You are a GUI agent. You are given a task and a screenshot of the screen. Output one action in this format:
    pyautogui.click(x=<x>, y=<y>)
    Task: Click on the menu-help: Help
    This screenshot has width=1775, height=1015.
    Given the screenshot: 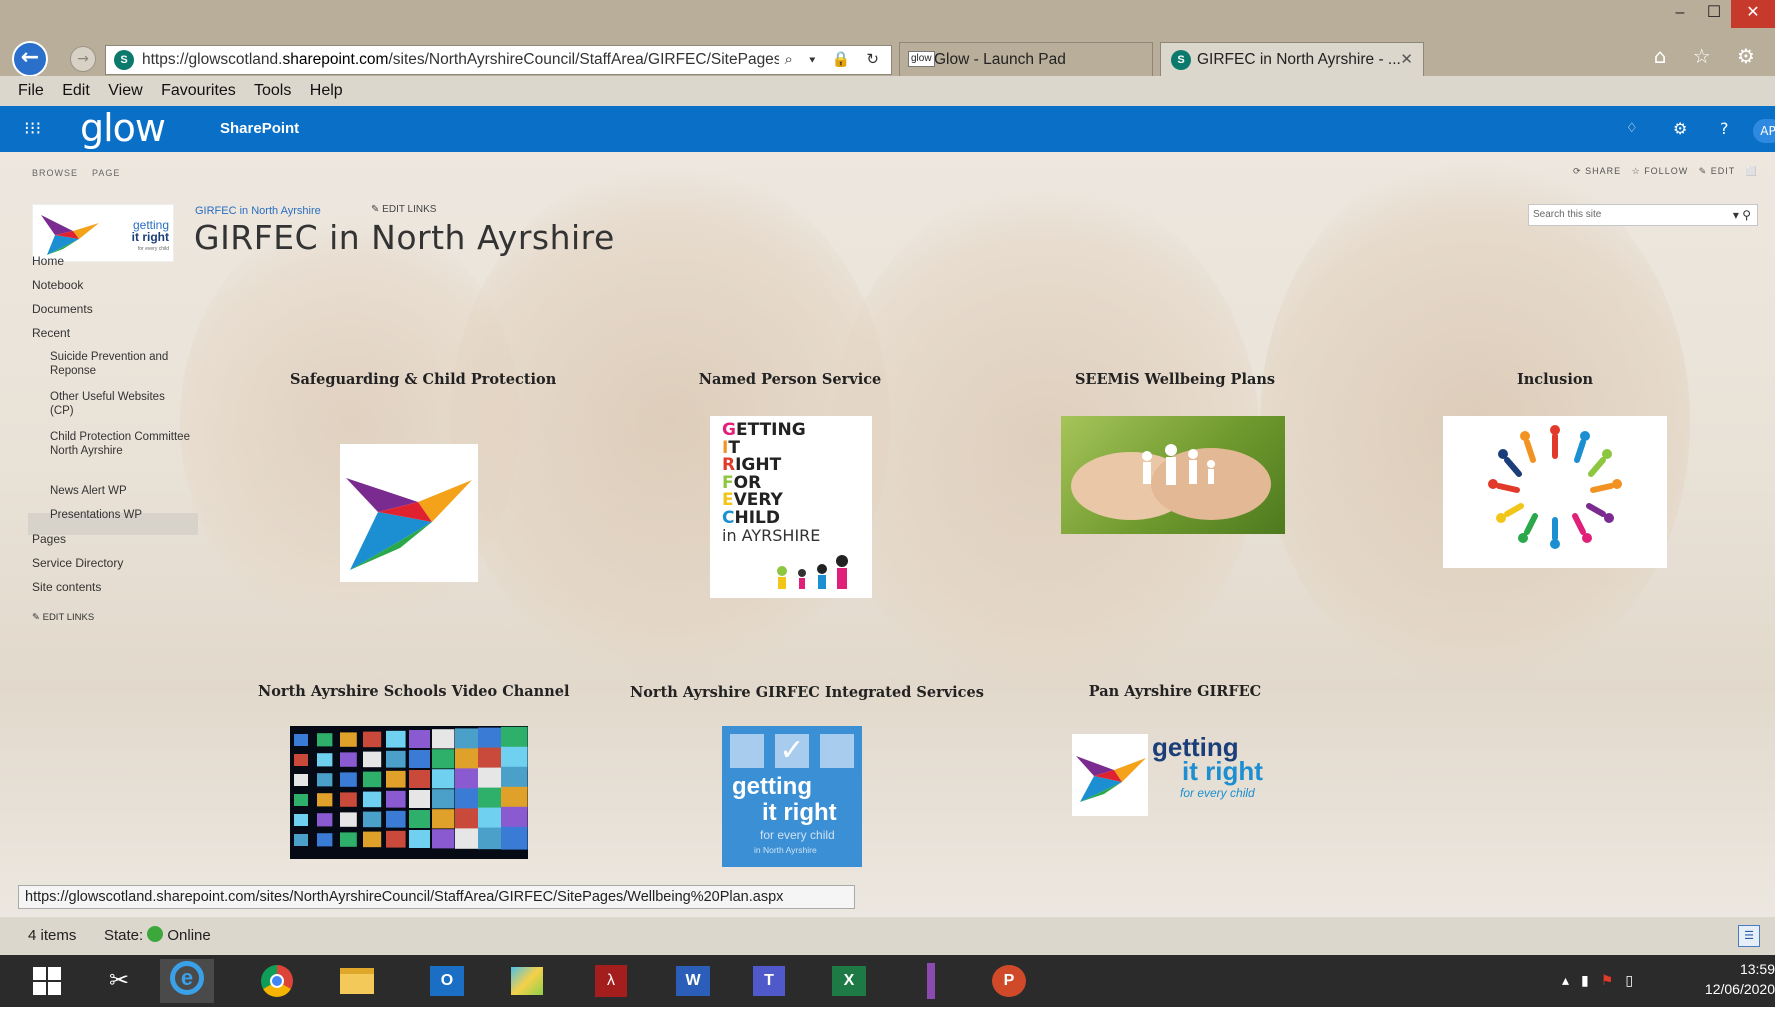 What is the action you would take?
    pyautogui.click(x=326, y=90)
    